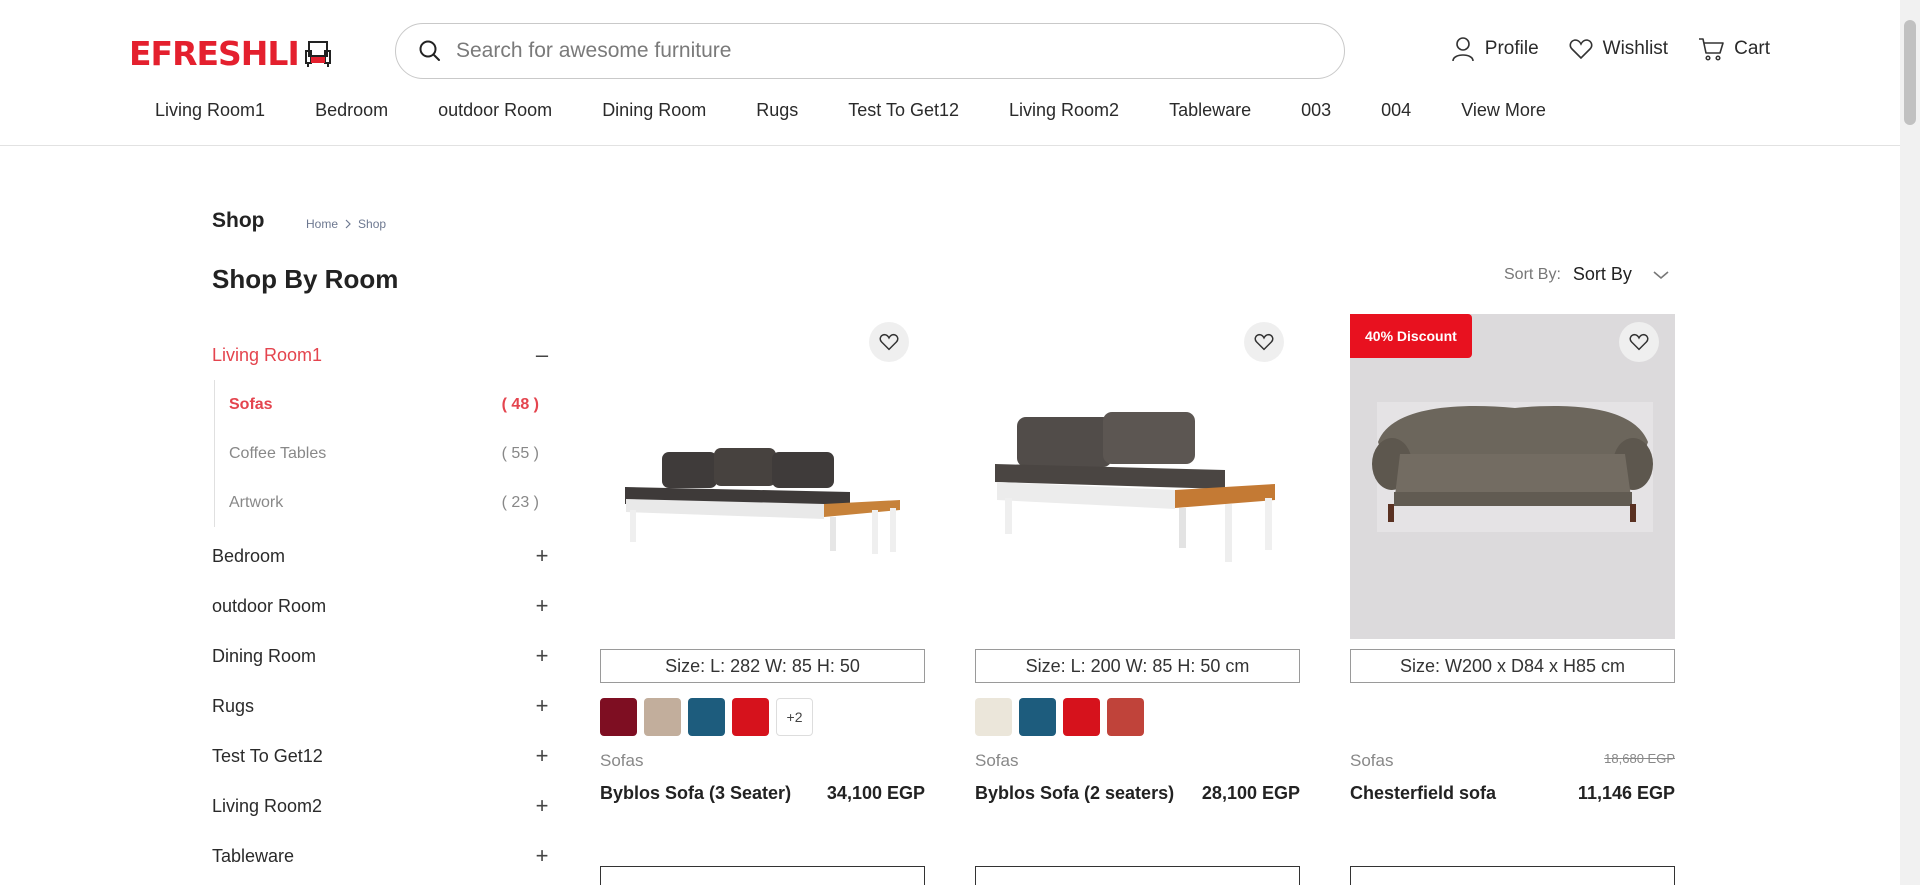  I want to click on product-name: Byblos Sofa (3 Seater), so click(695, 793).